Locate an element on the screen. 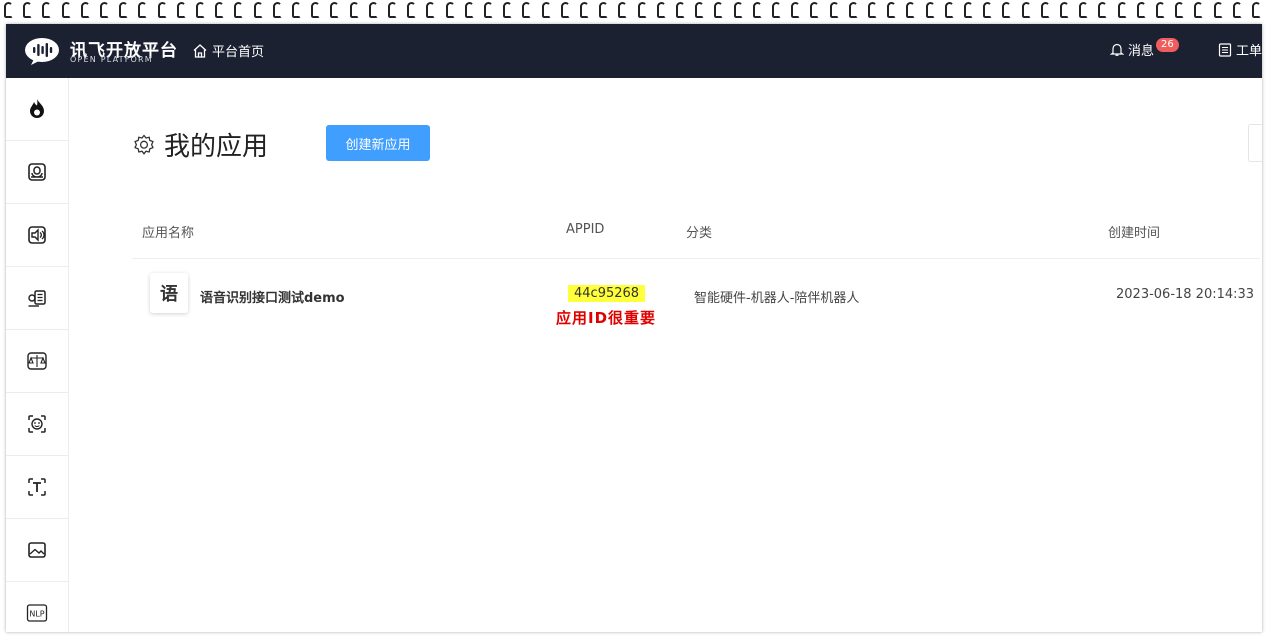 This screenshot has height=637, width=1269. platform-home-link: 平台首页 is located at coordinates (228, 50).